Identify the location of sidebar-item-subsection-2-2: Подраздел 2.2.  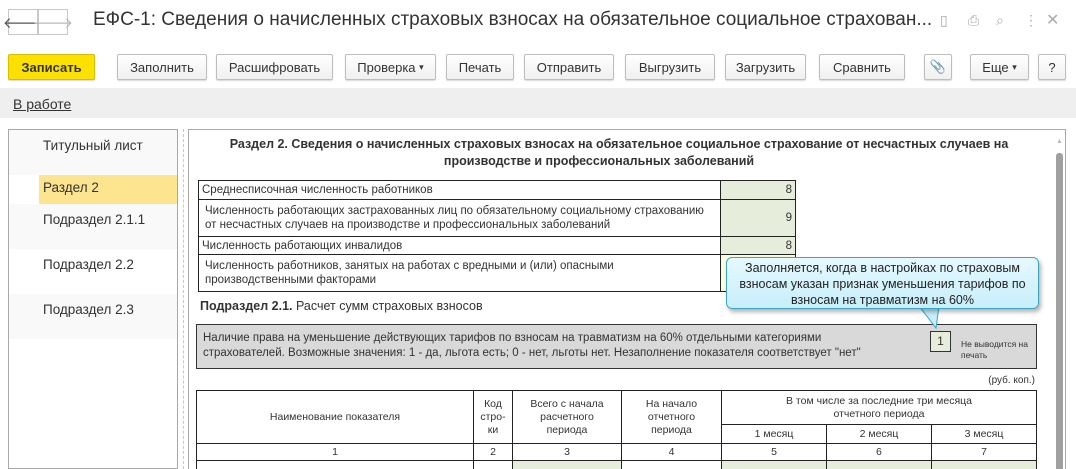
(93, 271).